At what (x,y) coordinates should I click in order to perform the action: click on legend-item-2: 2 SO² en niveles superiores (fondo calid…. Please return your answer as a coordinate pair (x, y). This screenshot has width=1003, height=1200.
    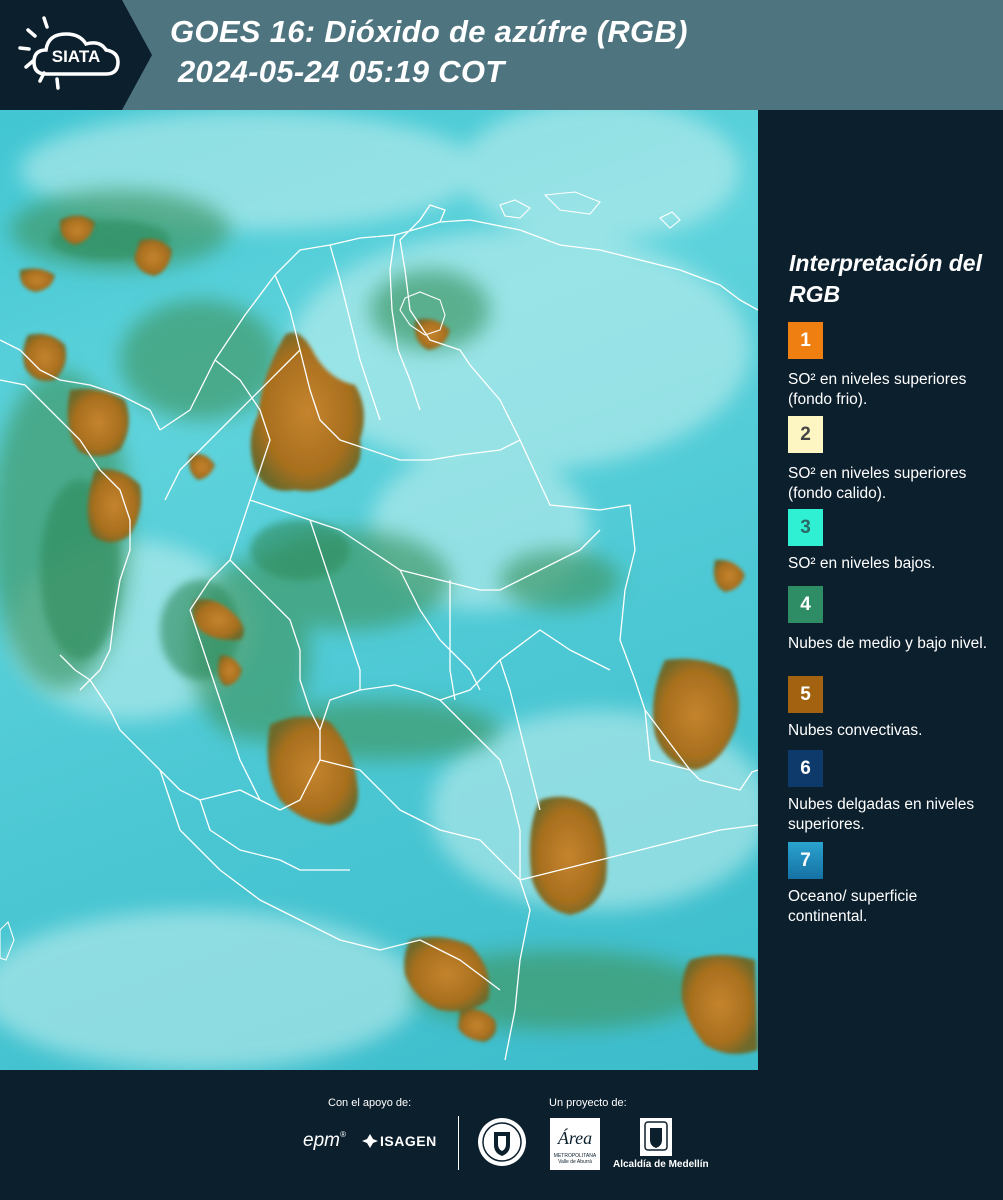
    Looking at the image, I should click on (888, 460).